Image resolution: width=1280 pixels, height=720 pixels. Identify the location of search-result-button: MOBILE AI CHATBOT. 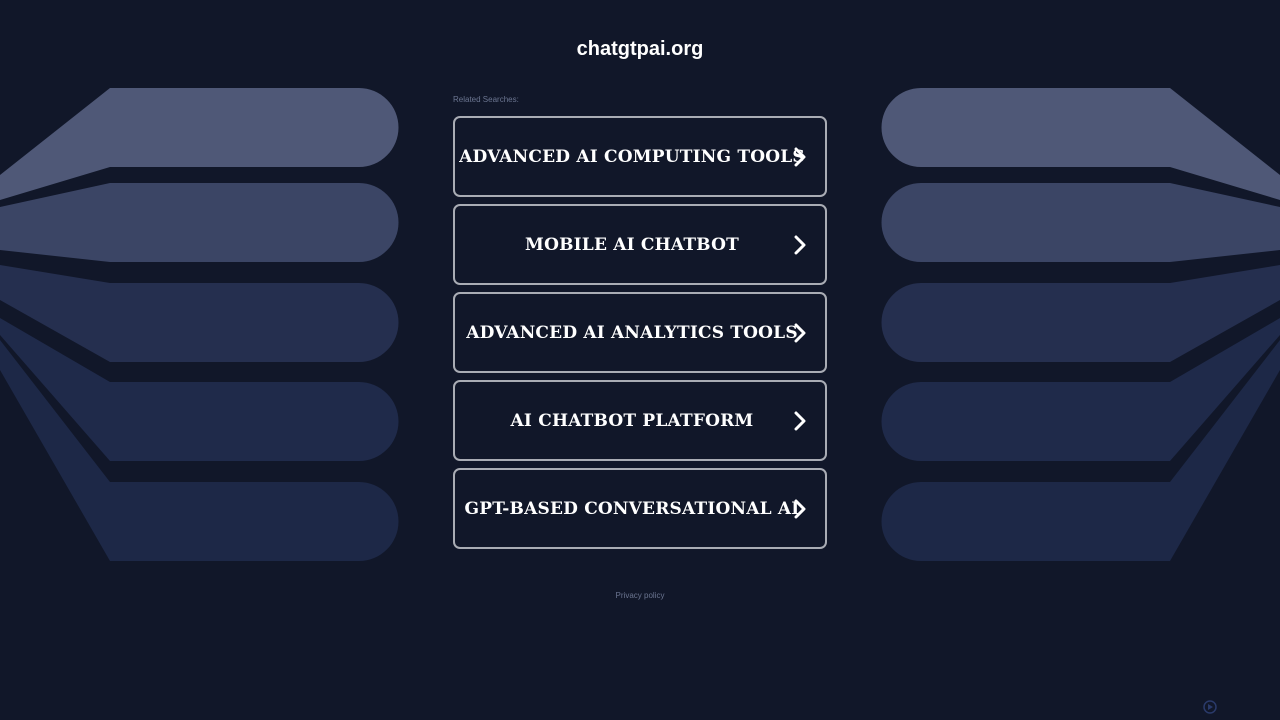
(640, 244).